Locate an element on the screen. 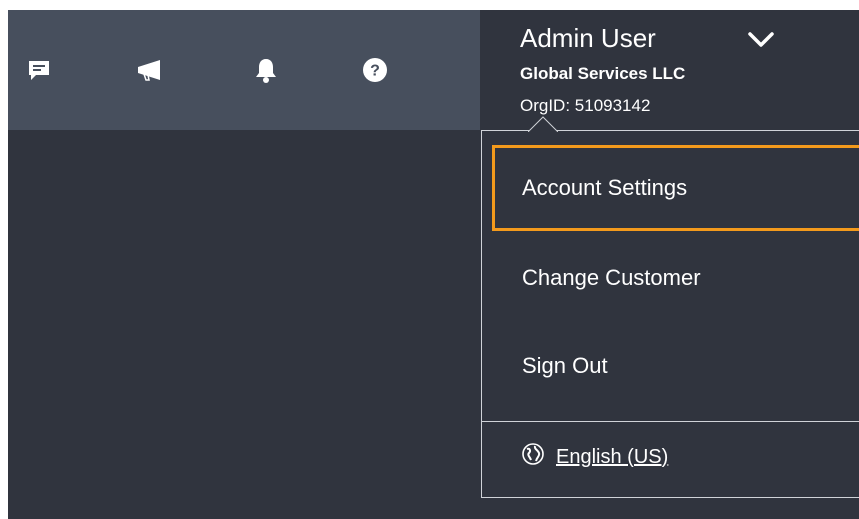  megaphone-icon is located at coordinates (150, 70).